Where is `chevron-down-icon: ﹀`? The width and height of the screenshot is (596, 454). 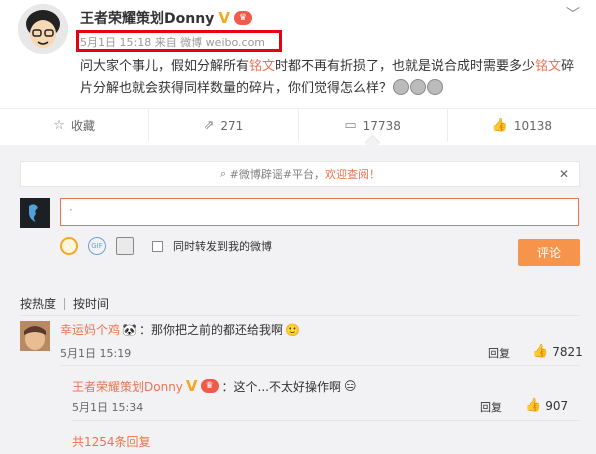 chevron-down-icon: ﹀ is located at coordinates (573, 14).